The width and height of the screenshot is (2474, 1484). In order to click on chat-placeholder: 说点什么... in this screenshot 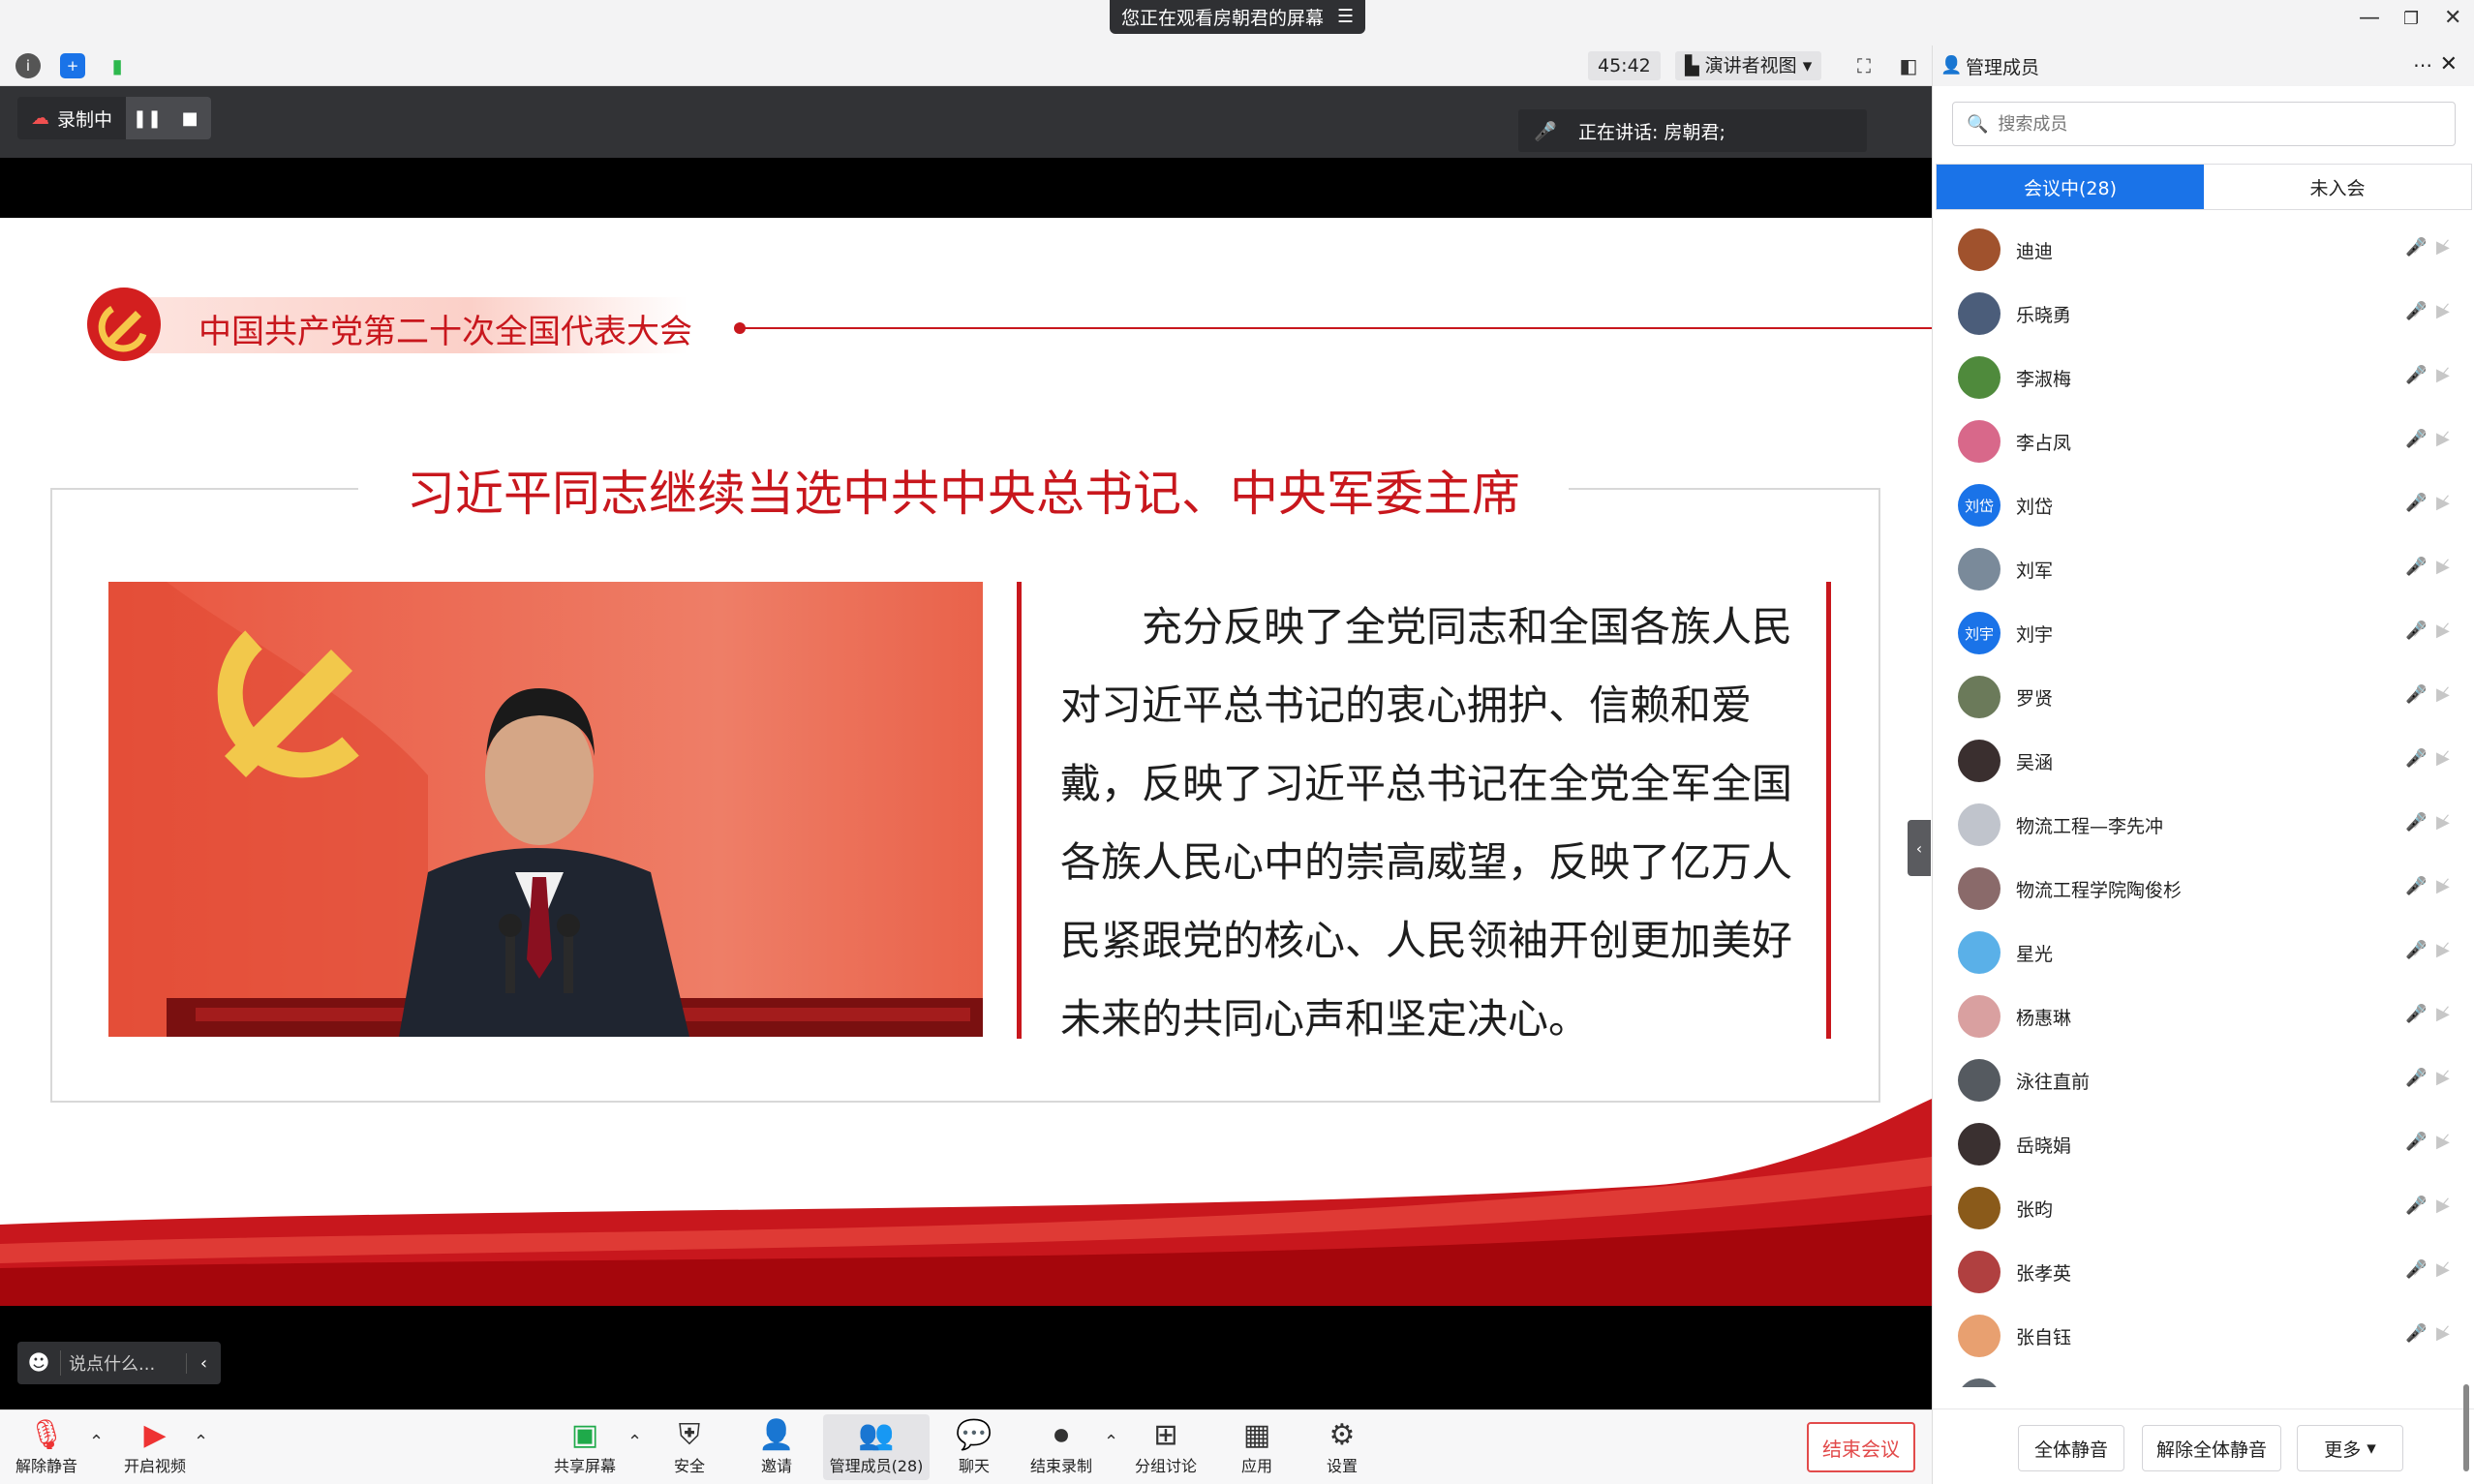, I will do `click(123, 1363)`.